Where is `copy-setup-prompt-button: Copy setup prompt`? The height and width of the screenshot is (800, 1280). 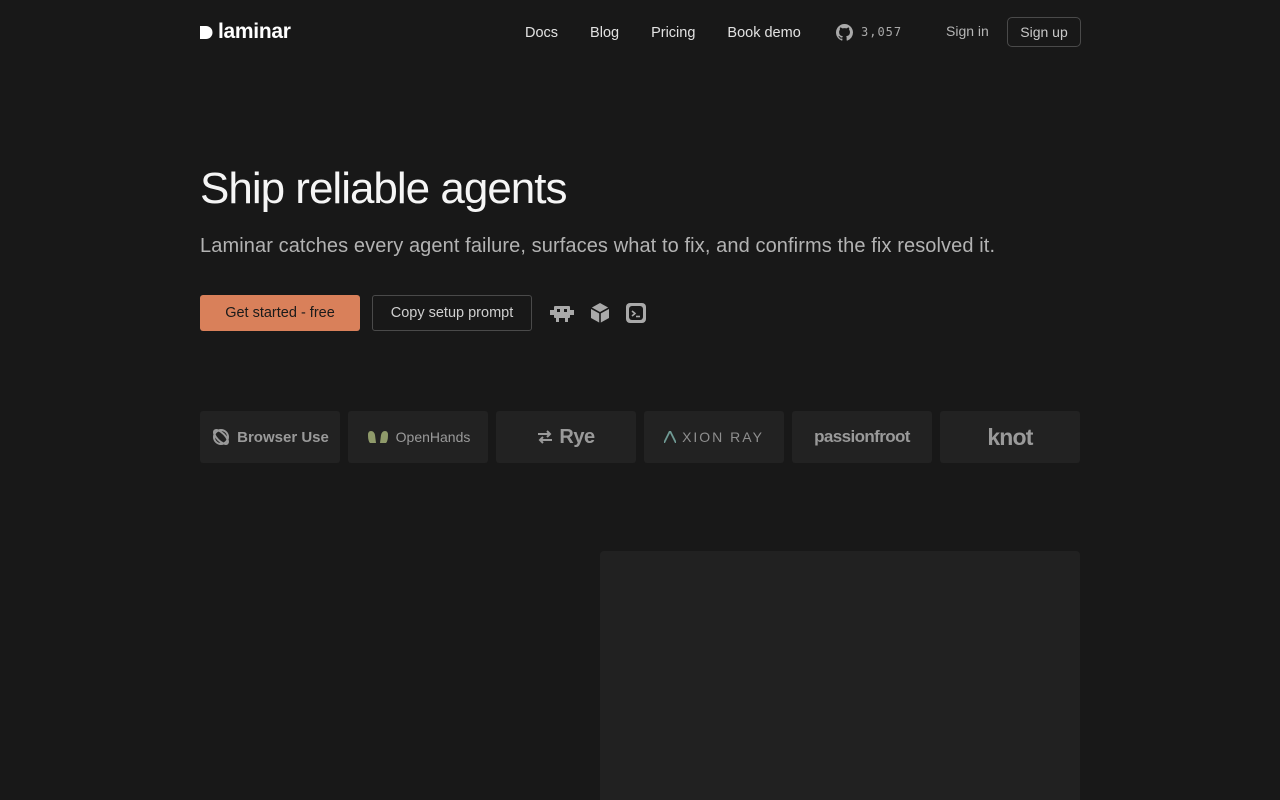 copy-setup-prompt-button: Copy setup prompt is located at coordinates (452, 313).